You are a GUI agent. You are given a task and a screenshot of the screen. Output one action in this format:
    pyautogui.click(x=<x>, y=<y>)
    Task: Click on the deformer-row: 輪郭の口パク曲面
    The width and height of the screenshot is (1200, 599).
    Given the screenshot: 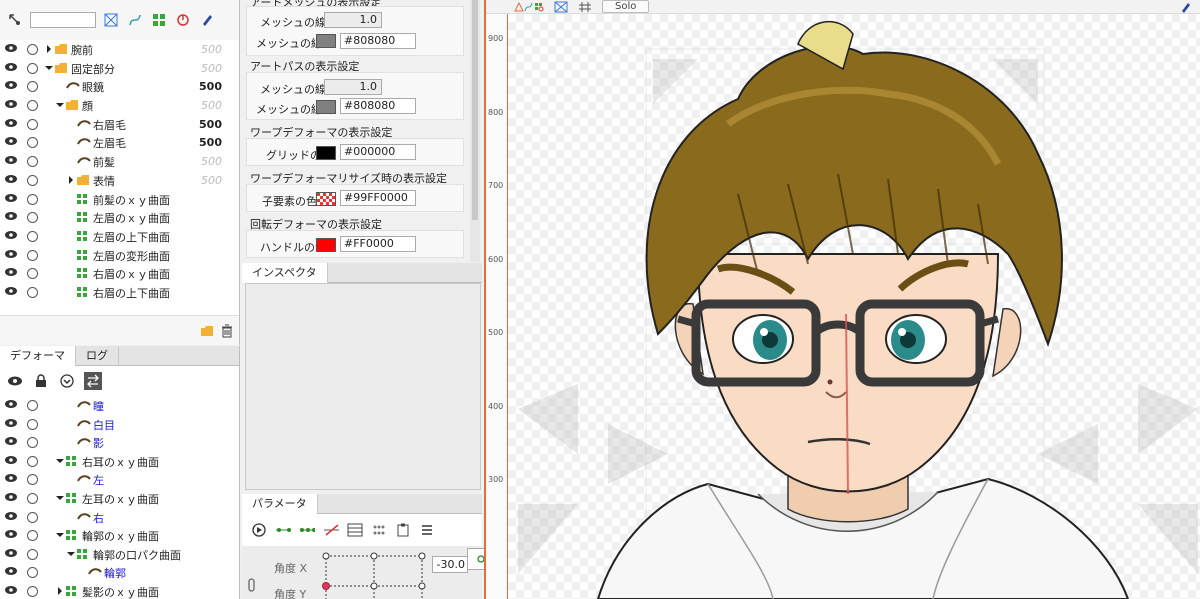 What is the action you would take?
    pyautogui.click(x=119, y=554)
    